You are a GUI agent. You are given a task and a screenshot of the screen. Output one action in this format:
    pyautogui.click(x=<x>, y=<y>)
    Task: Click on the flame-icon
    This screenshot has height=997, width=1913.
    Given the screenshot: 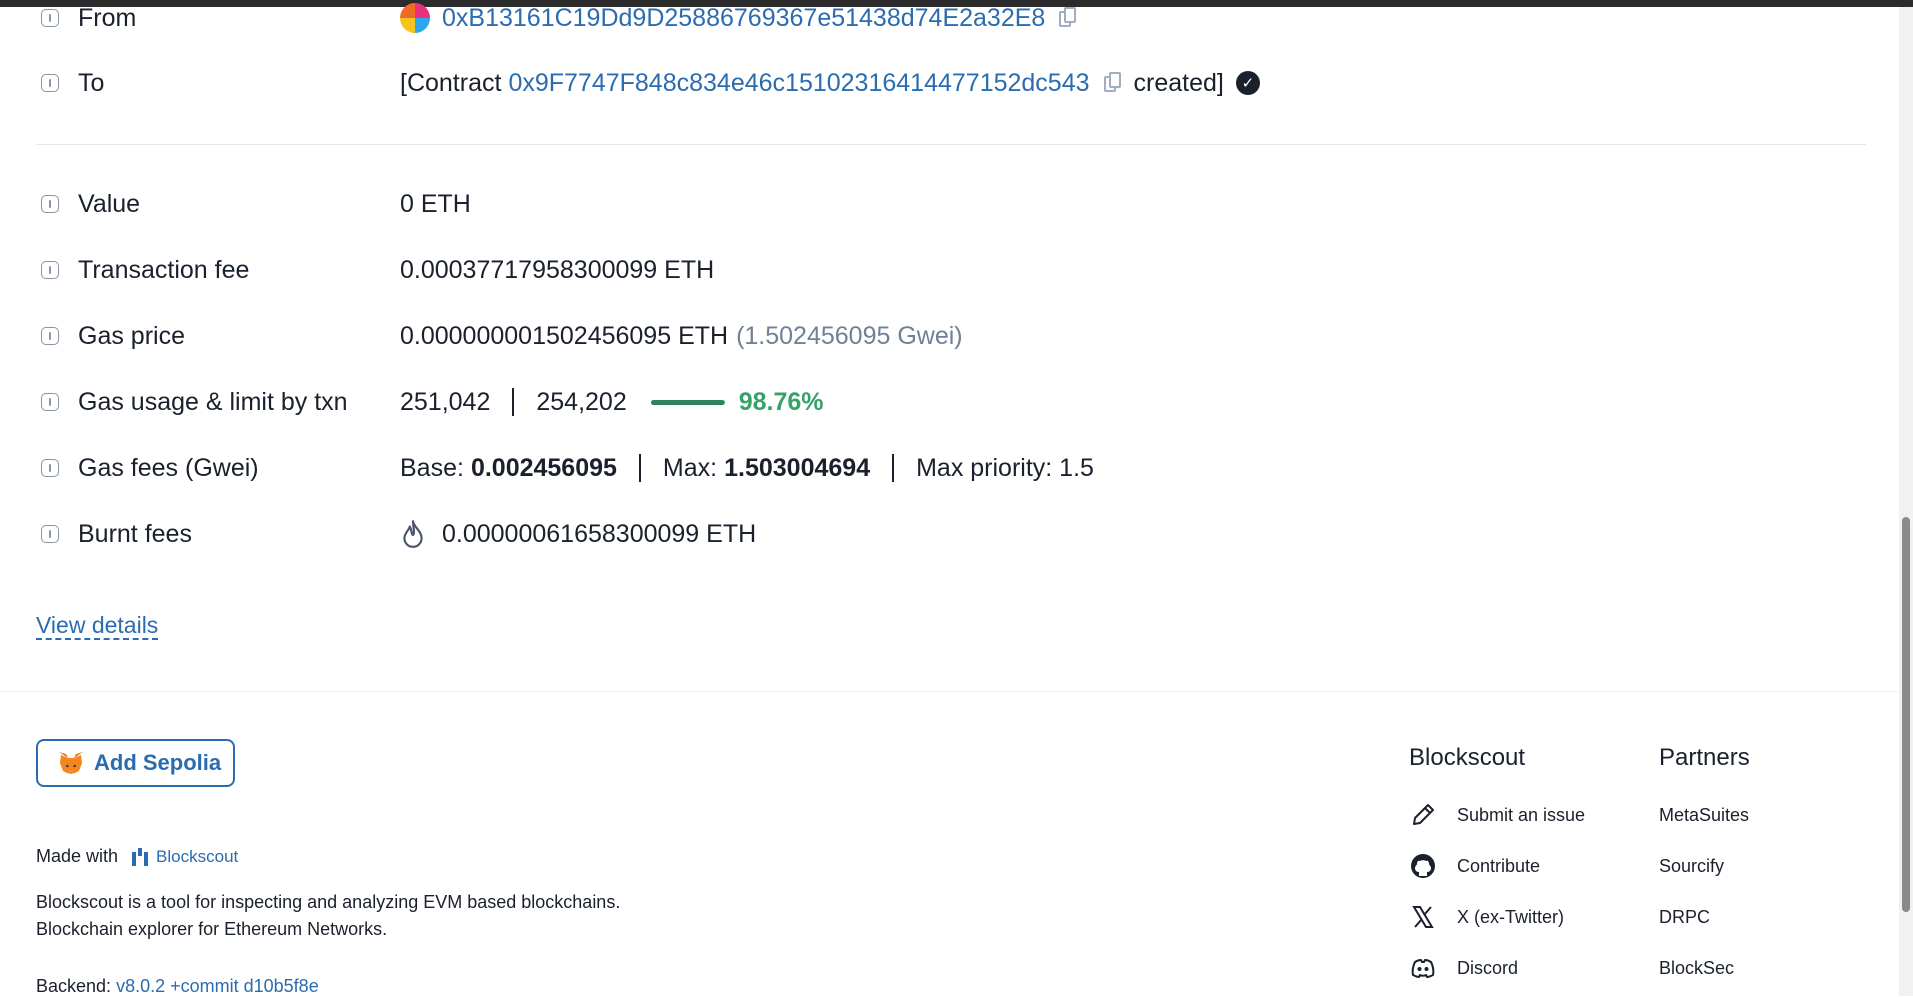 What is the action you would take?
    pyautogui.click(x=413, y=534)
    